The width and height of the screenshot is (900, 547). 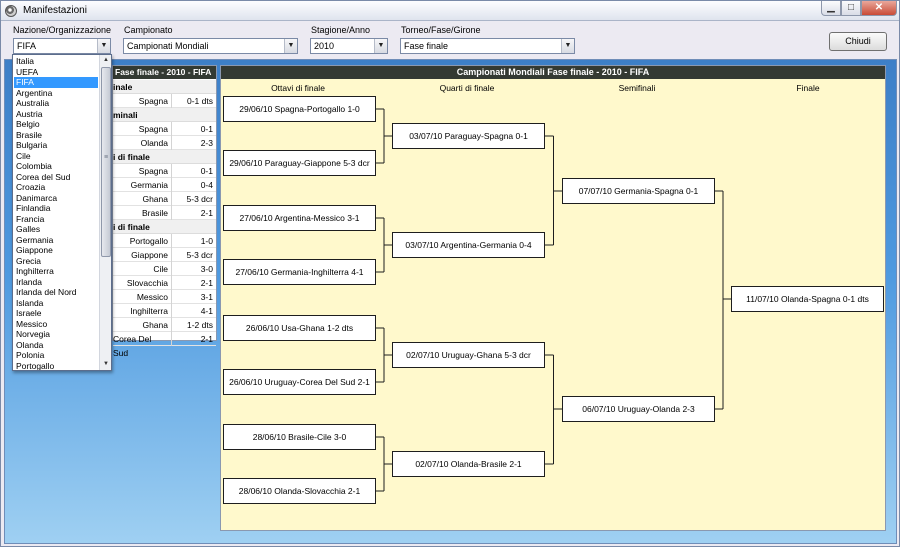 What do you see at coordinates (164, 255) in the screenshot?
I see `result-row: Giappone 5-3 dcr` at bounding box center [164, 255].